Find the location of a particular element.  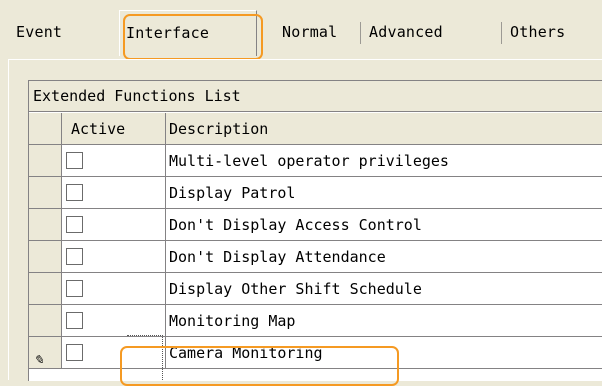

tab-others: Others is located at coordinates (537, 32).